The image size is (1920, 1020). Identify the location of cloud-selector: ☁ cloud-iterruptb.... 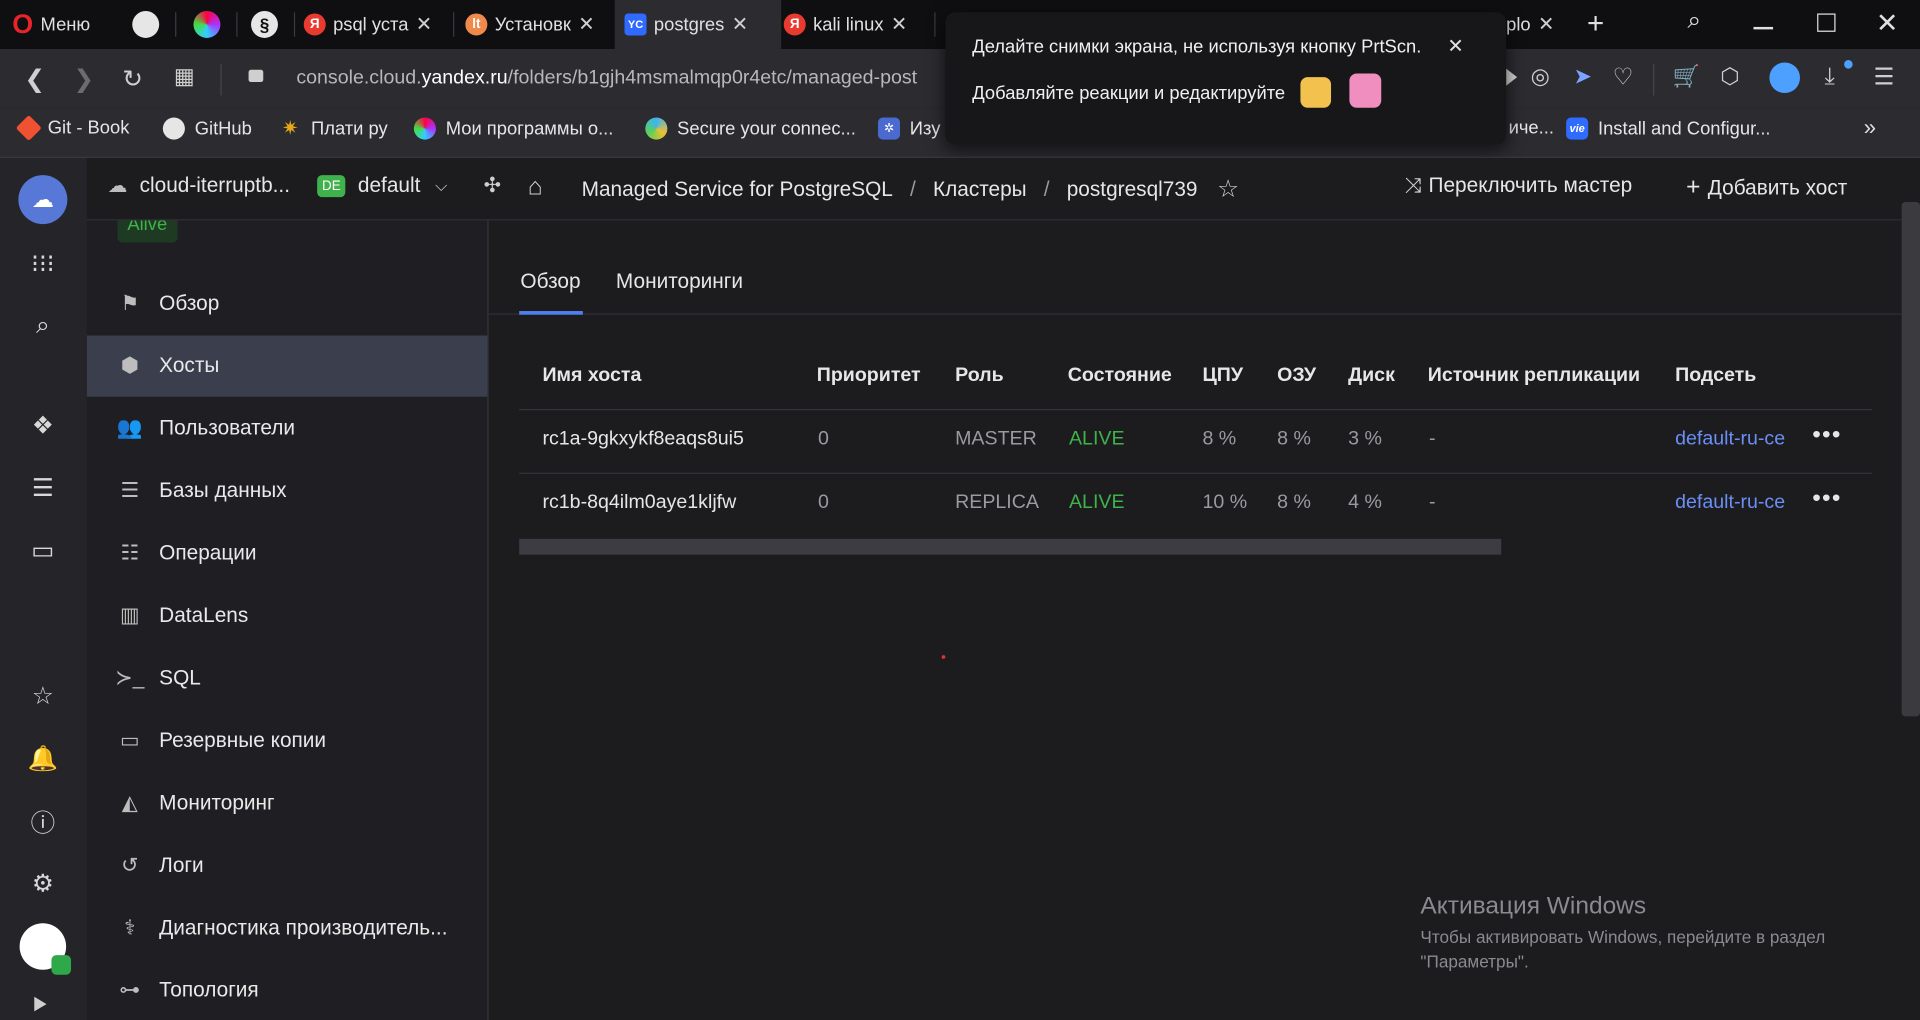
(199, 186).